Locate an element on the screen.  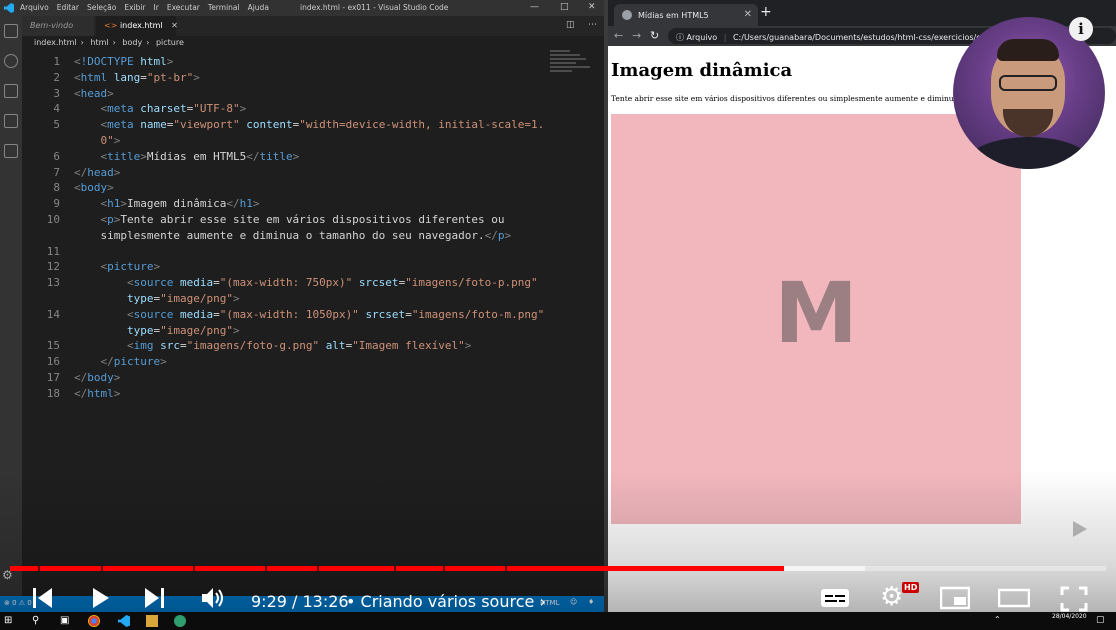
image-letter: M is located at coordinates (816, 313).